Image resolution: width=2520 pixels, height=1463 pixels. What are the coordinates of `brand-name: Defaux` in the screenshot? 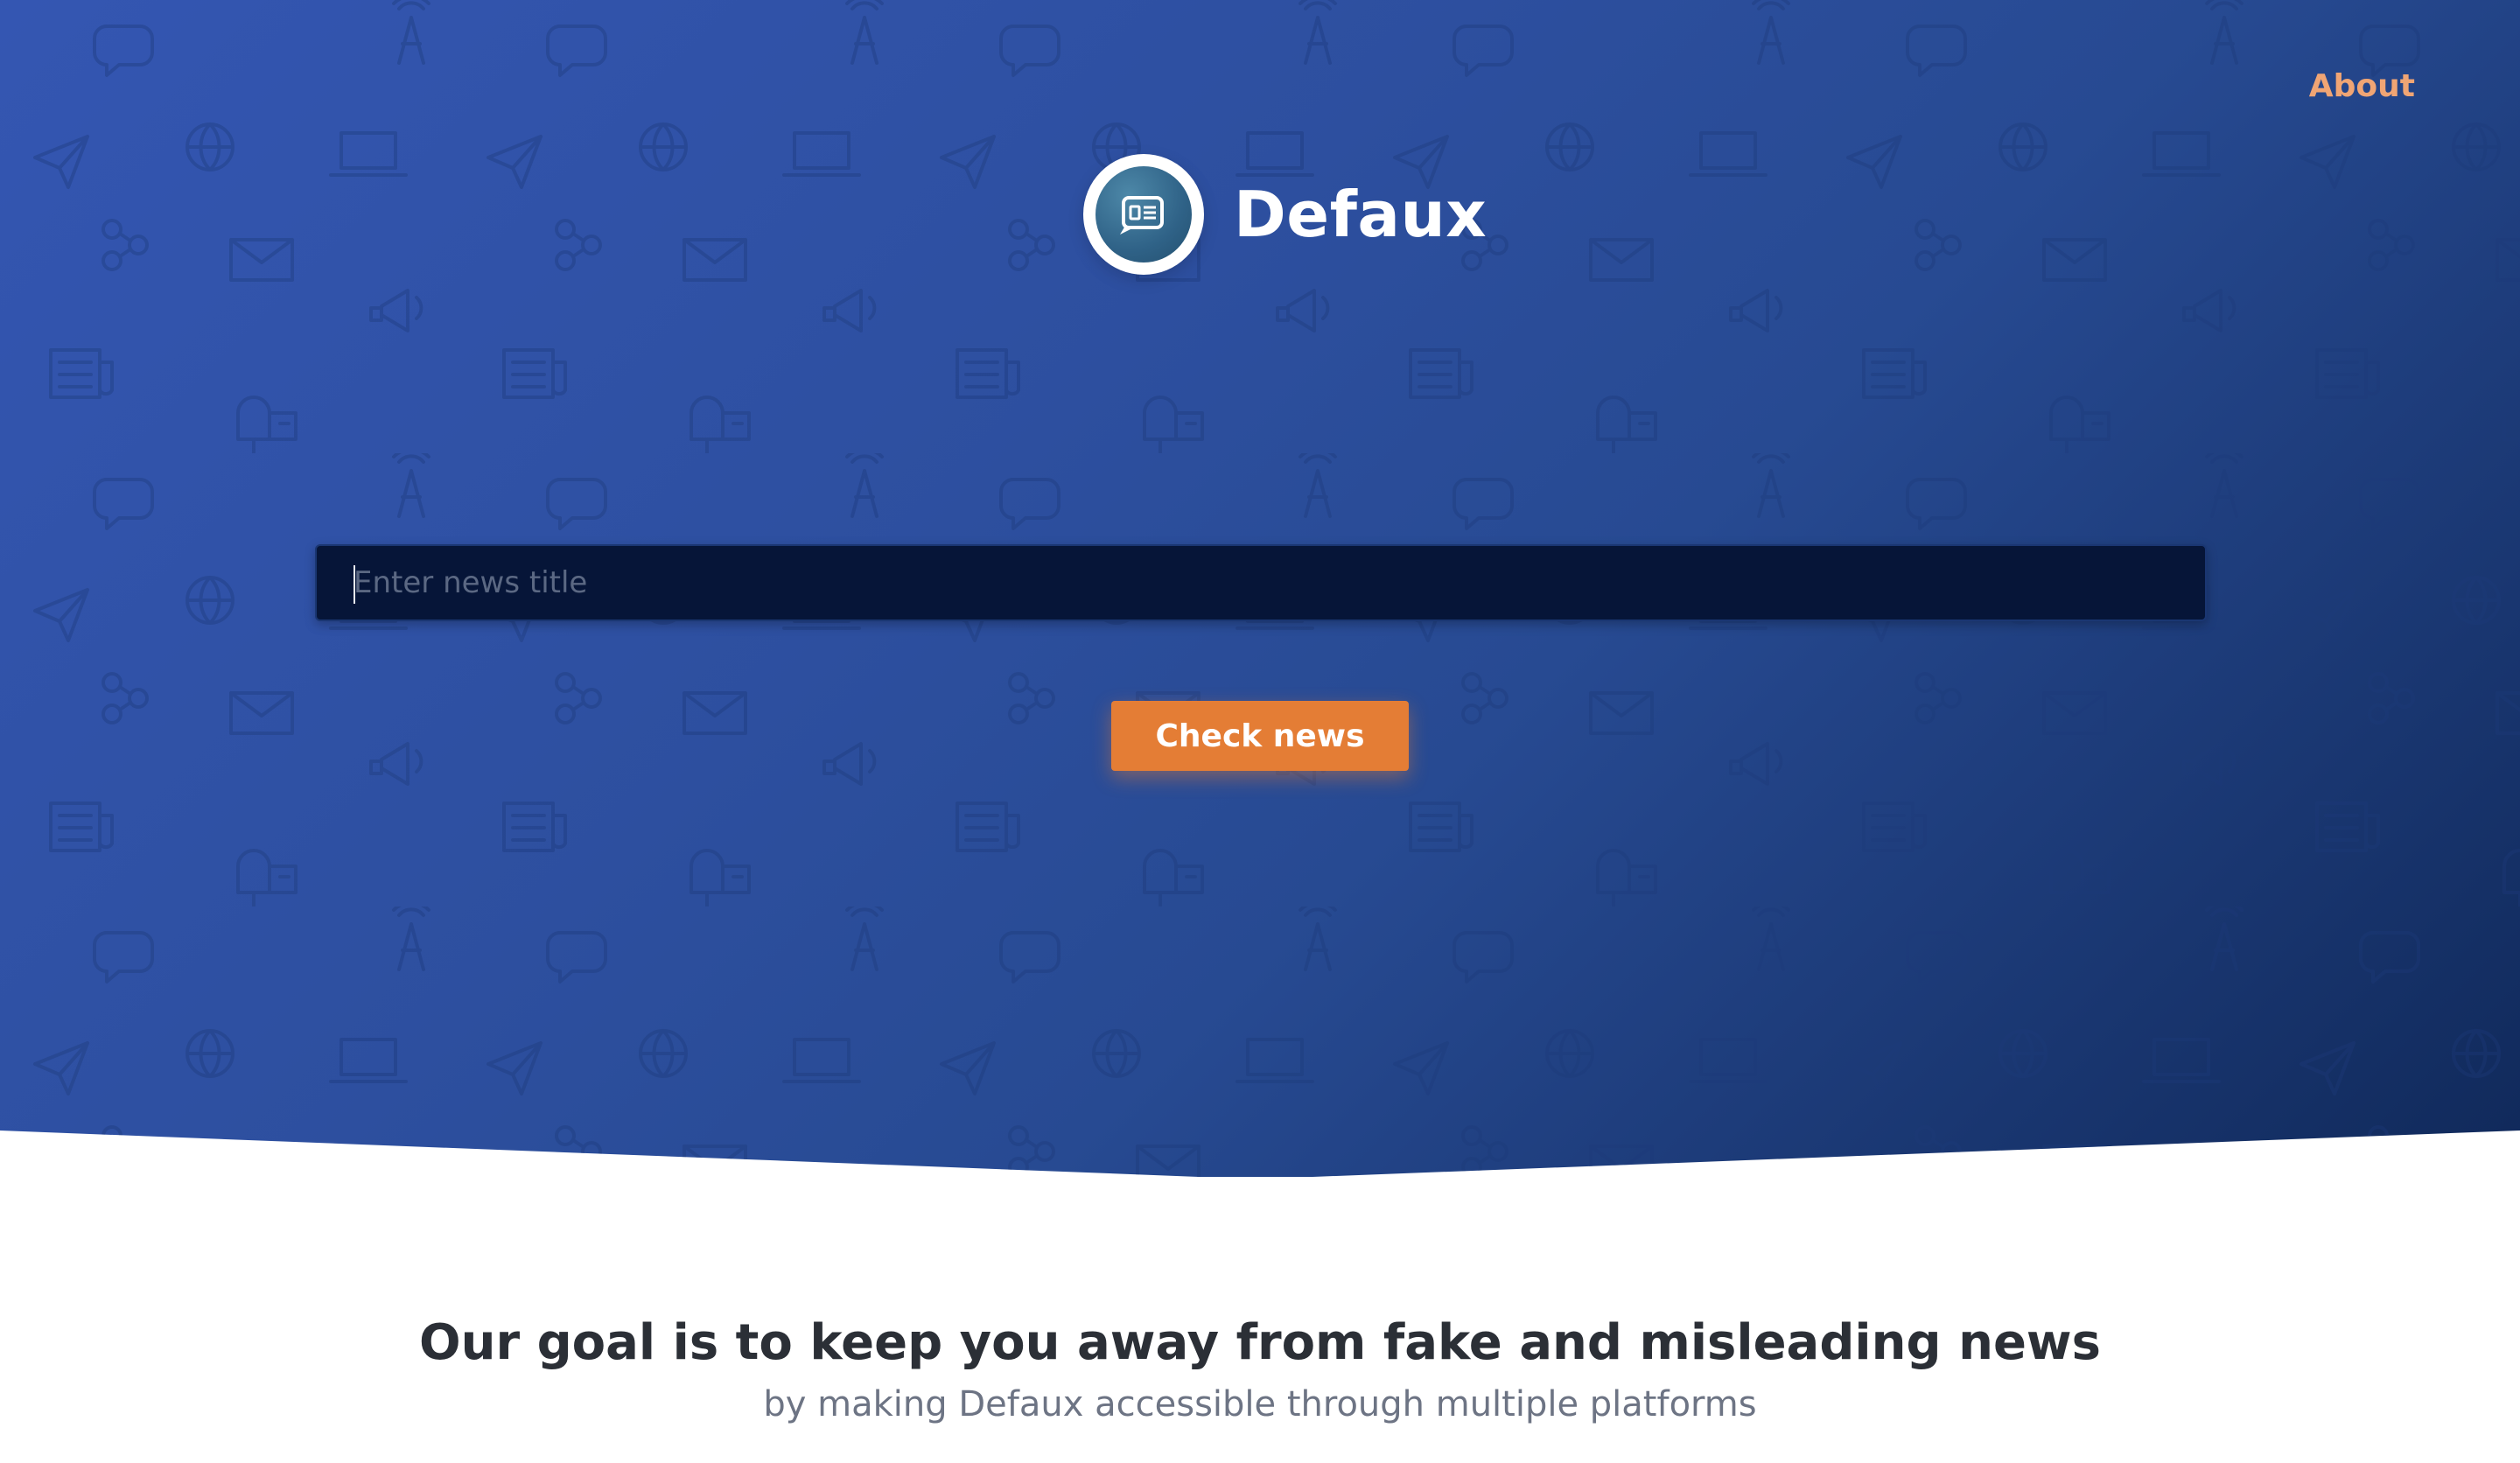 It's located at (1361, 214).